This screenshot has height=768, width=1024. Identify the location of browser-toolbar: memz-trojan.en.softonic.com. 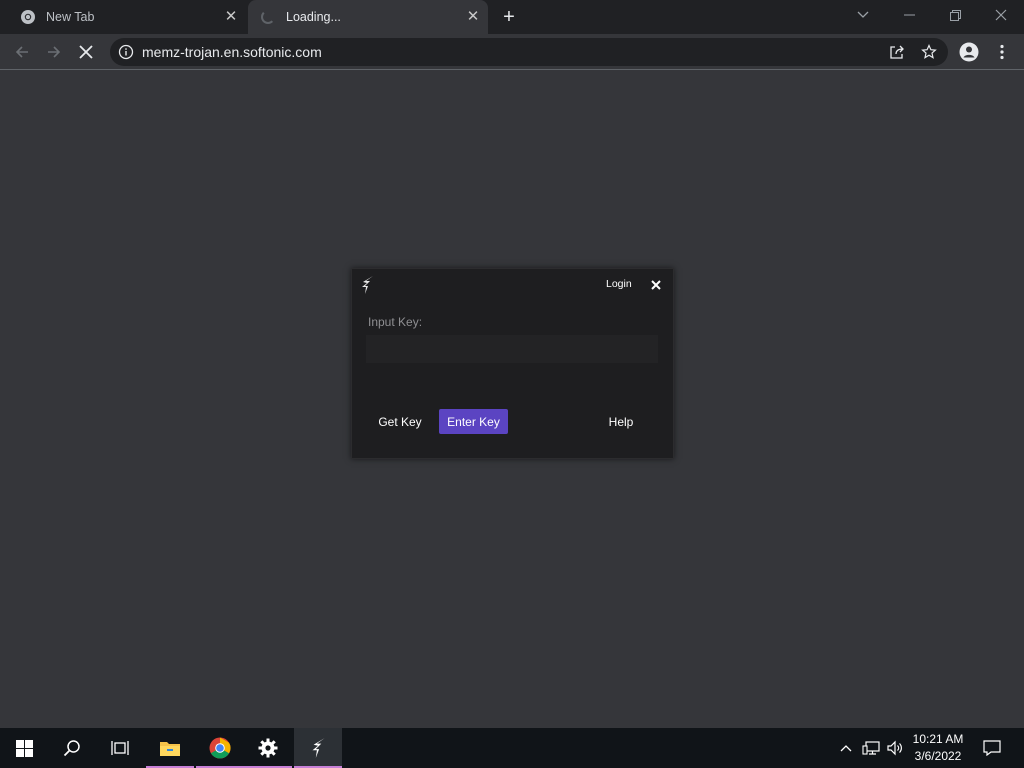
(512, 52).